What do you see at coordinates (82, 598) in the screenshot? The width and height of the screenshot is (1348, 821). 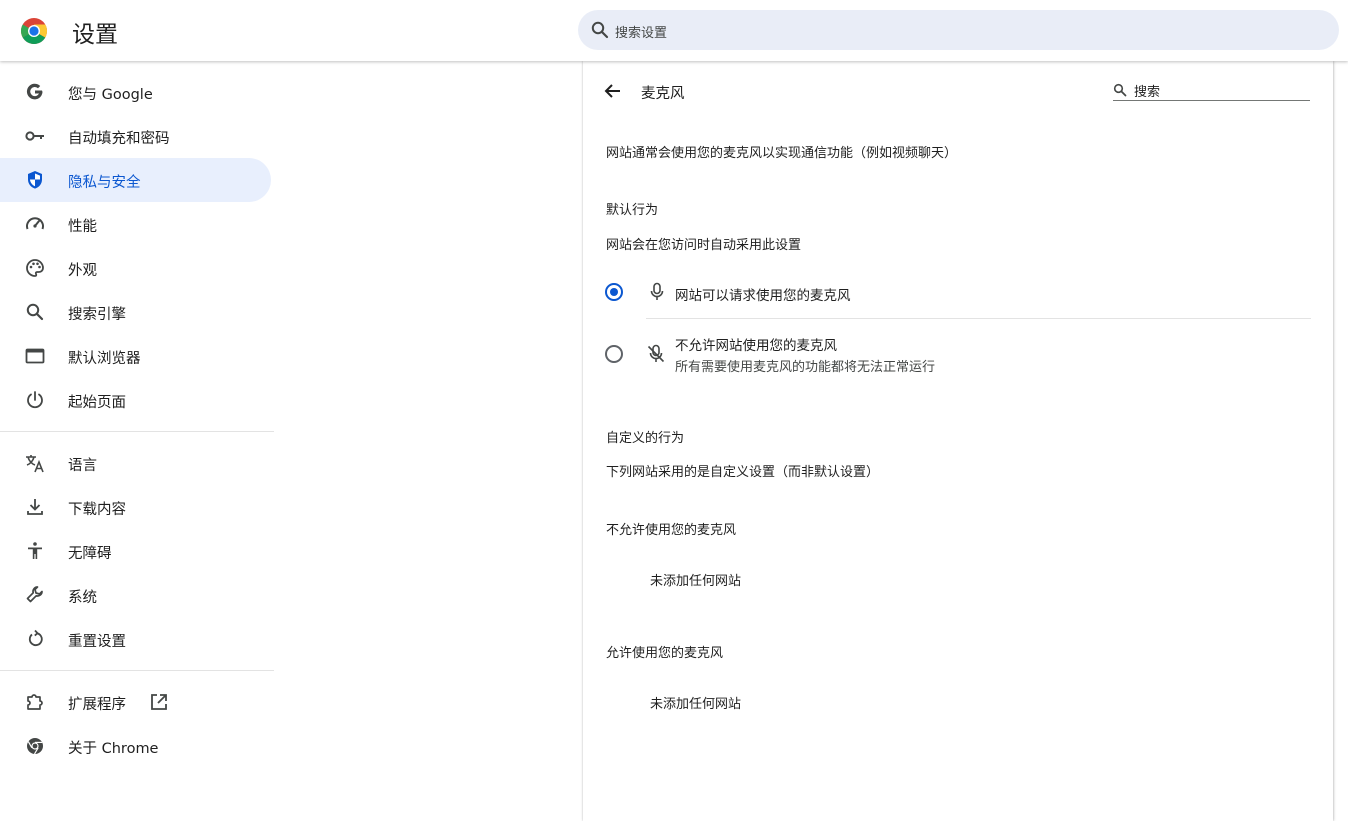 I see `sidebar-item-label: 系统` at bounding box center [82, 598].